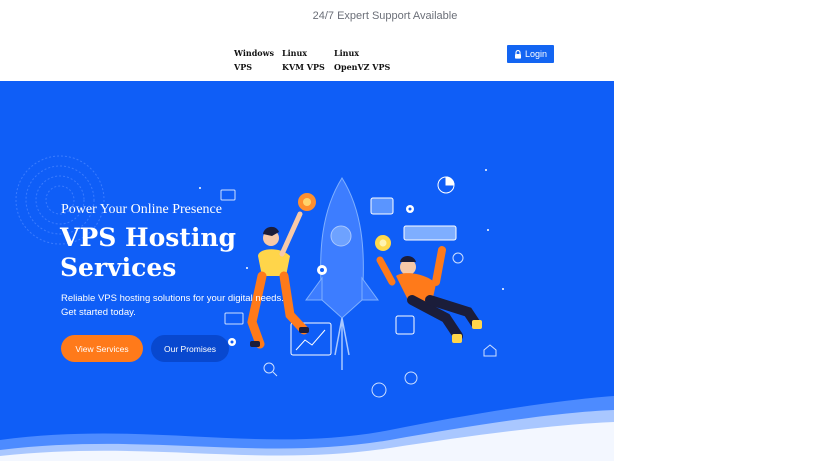  Describe the element at coordinates (118, 267) in the screenshot. I see `hero-title-line2: Services` at that location.